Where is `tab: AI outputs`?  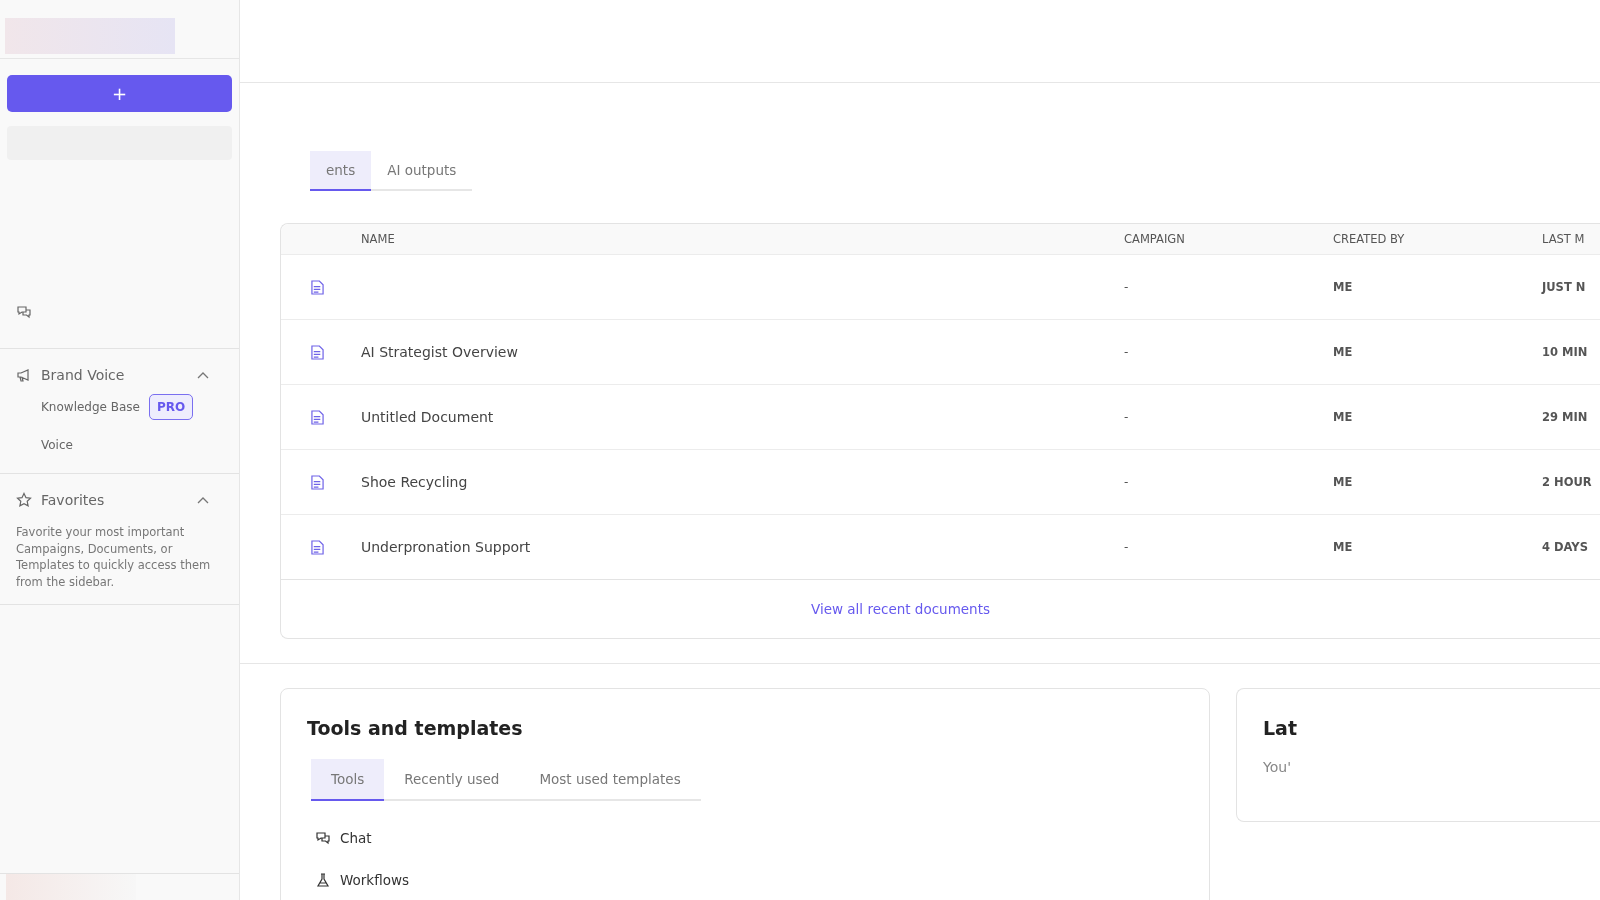
tab: AI outputs is located at coordinates (422, 171).